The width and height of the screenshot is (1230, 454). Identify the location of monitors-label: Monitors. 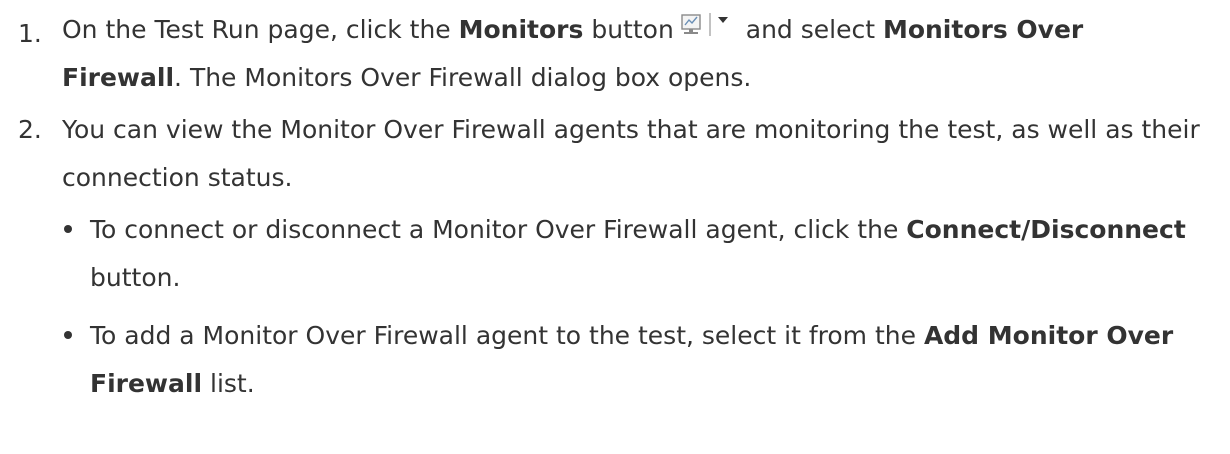
(521, 29).